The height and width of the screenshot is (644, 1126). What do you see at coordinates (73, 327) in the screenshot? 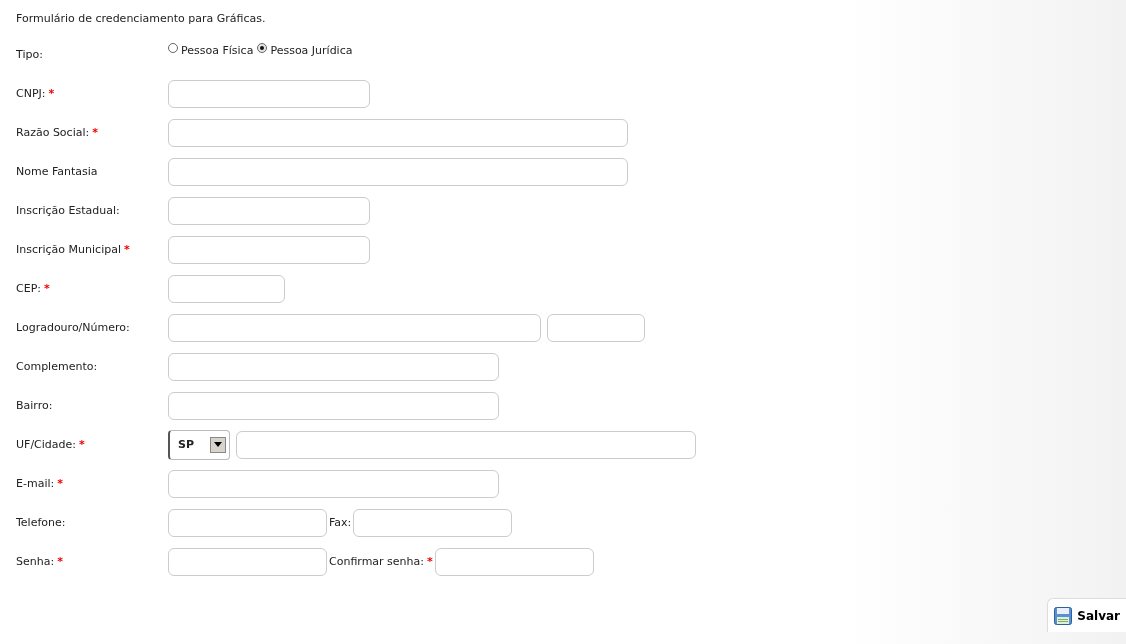
I see `field-label: Logradouro/Número:` at bounding box center [73, 327].